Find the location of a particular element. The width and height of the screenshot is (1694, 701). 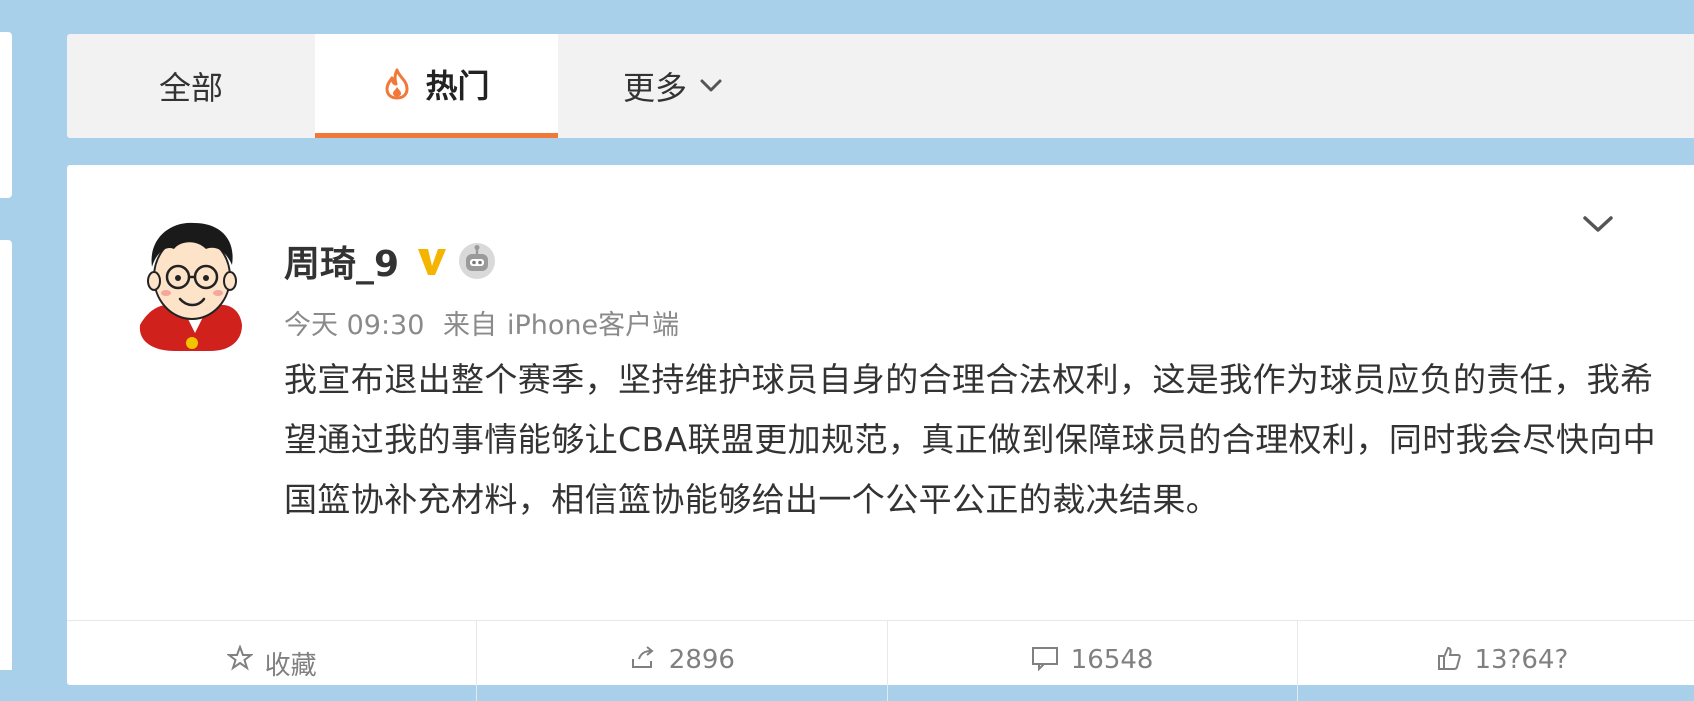

post-meta: 今天 09:30 来自 iPhone客户端 is located at coordinates (481, 322).